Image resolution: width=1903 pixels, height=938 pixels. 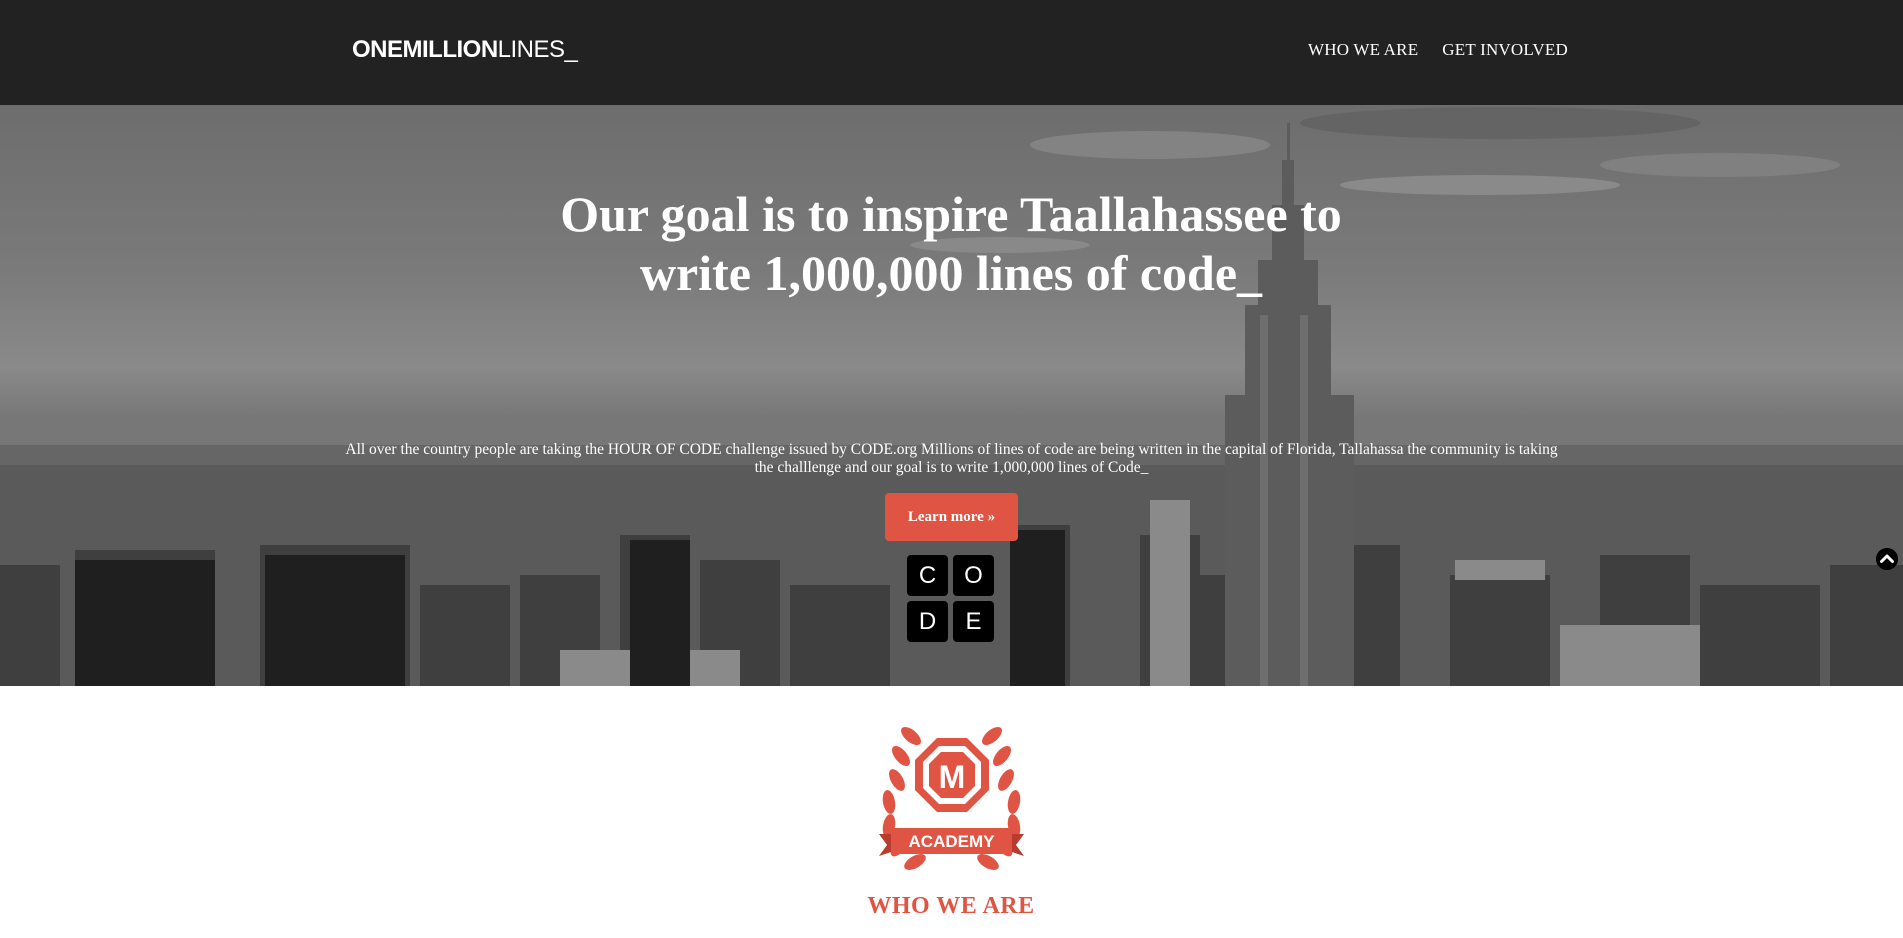 I want to click on m-academy-badge-logo: M ACADEMY, so click(x=951, y=798).